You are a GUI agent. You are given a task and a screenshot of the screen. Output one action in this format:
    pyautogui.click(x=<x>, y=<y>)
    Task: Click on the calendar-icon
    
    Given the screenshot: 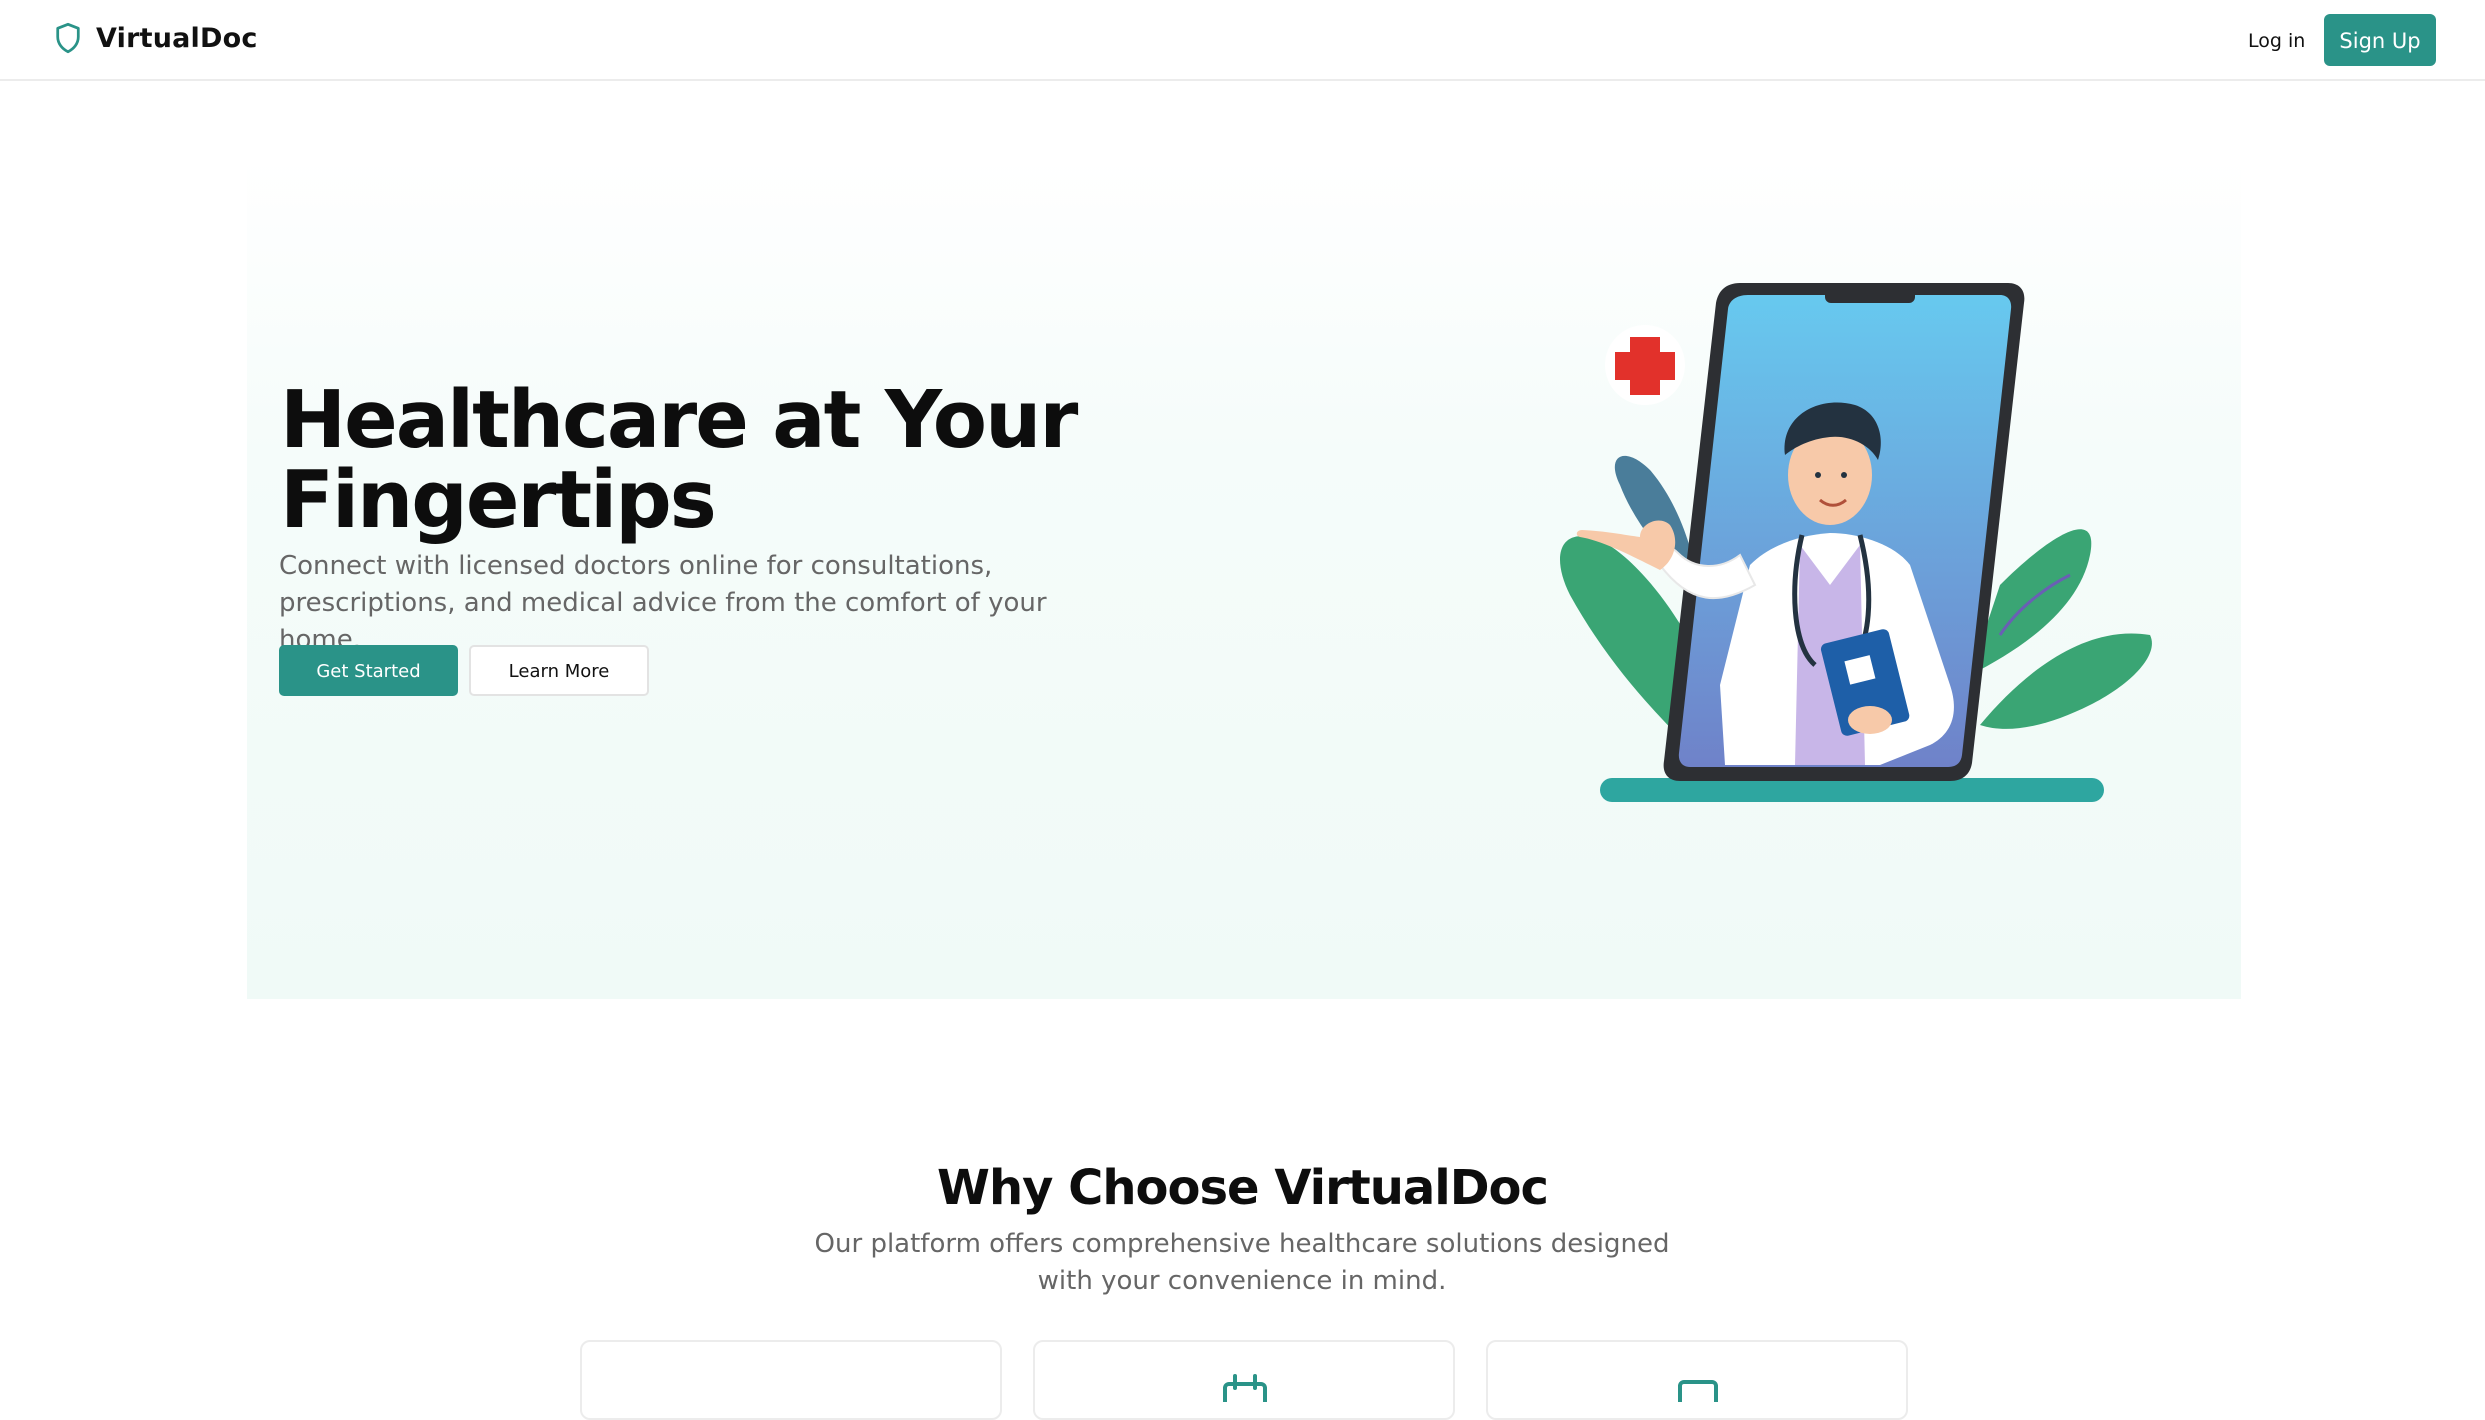 What is the action you would take?
    pyautogui.click(x=1245, y=1388)
    